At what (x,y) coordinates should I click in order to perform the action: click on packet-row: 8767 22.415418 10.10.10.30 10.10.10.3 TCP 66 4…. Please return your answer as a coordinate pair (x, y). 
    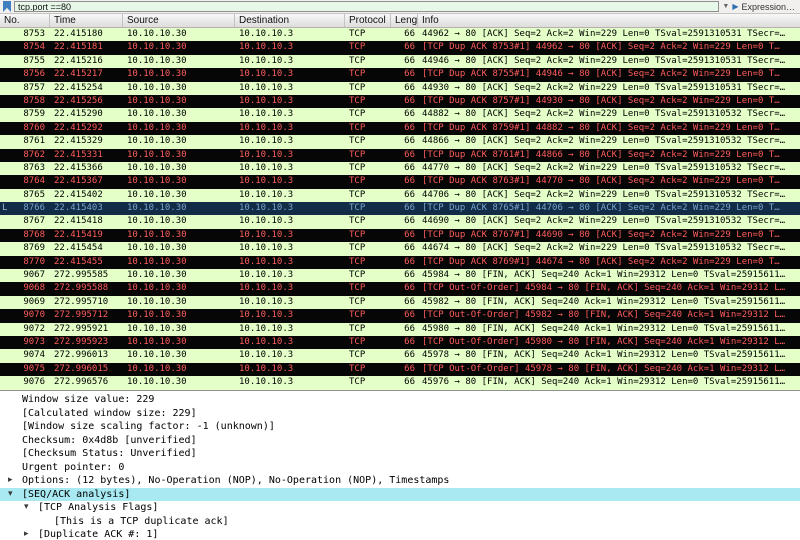
    Looking at the image, I should click on (400, 222).